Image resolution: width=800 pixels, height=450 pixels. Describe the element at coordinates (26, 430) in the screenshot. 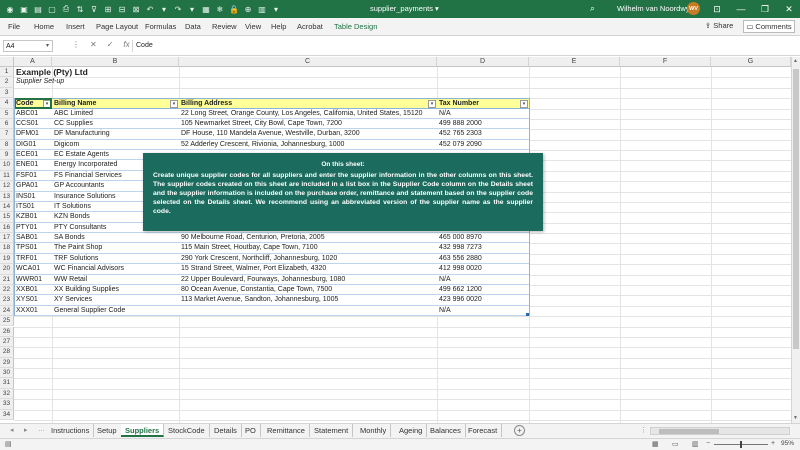

I see `next-sheet-icon: ▸` at that location.